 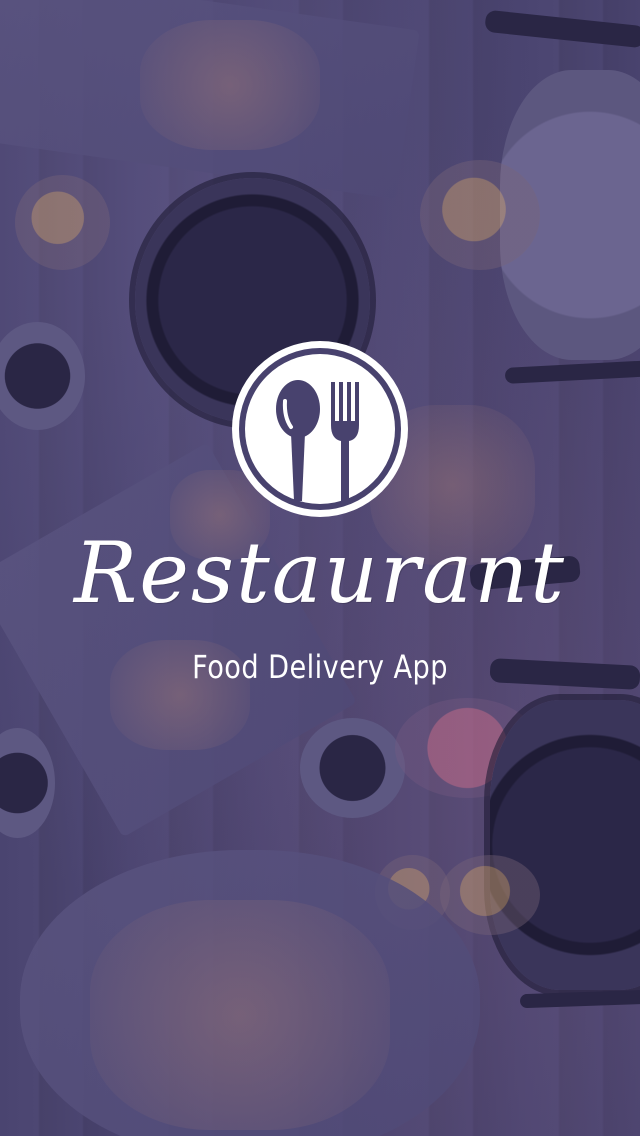 What do you see at coordinates (320, 573) in the screenshot?
I see `app-title: Restaurant` at bounding box center [320, 573].